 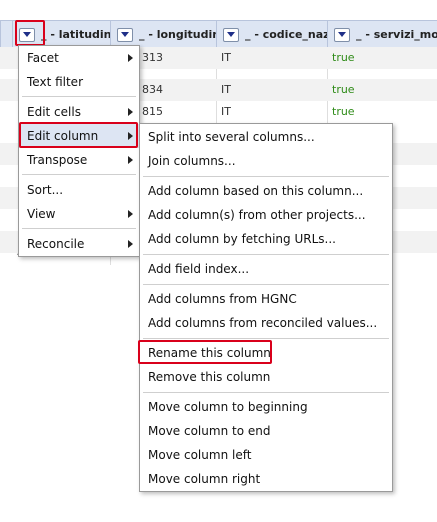 I want to click on menu-item-label: Edit cells, so click(x=54, y=112).